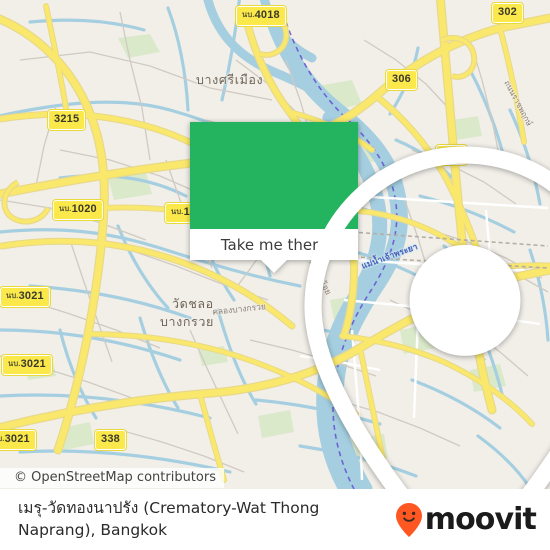 Image resolution: width=550 pixels, height=550 pixels. Describe the element at coordinates (480, 519) in the screenshot. I see `moovit-wordmark: moovit` at that location.